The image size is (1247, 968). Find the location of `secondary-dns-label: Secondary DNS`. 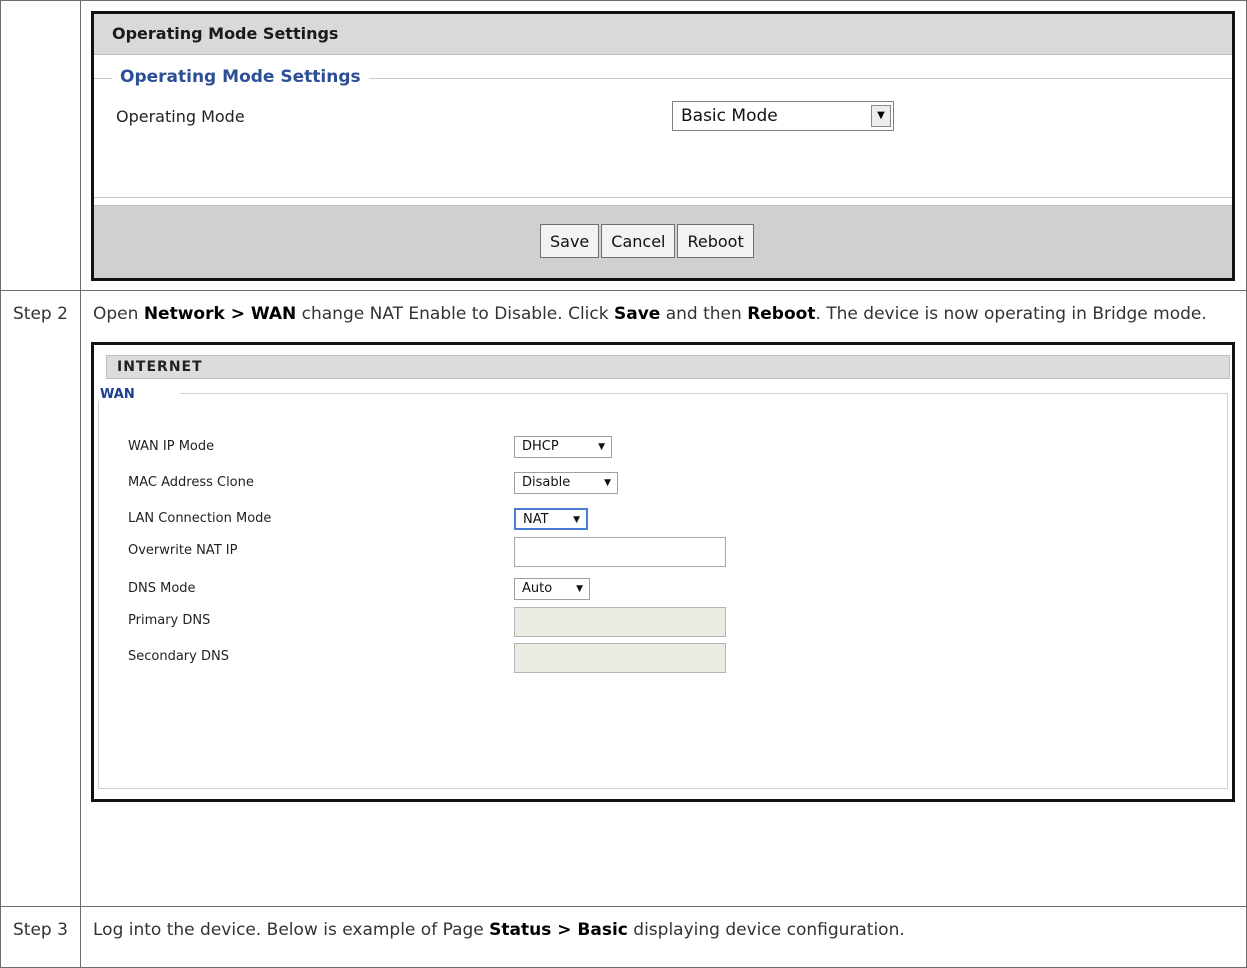

secondary-dns-label: Secondary DNS is located at coordinates (178, 656).